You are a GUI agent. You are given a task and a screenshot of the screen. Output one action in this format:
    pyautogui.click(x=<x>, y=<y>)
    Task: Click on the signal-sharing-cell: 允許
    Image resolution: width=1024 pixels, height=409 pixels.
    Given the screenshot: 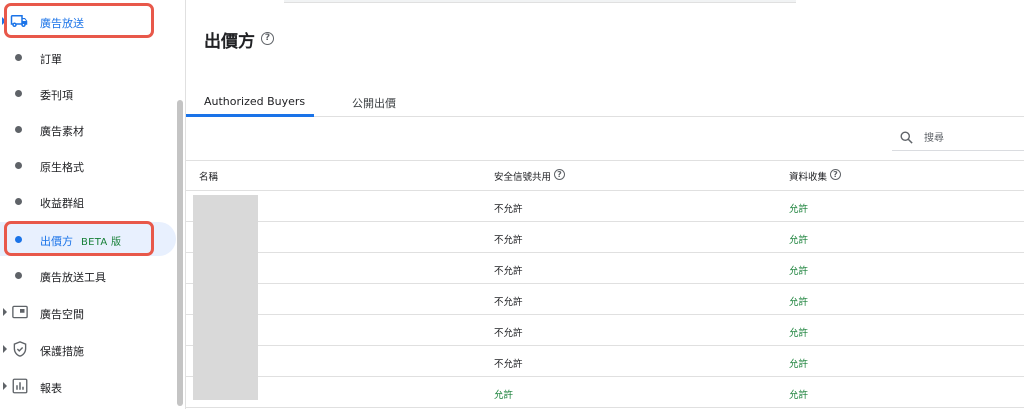 What is the action you would take?
    pyautogui.click(x=504, y=395)
    